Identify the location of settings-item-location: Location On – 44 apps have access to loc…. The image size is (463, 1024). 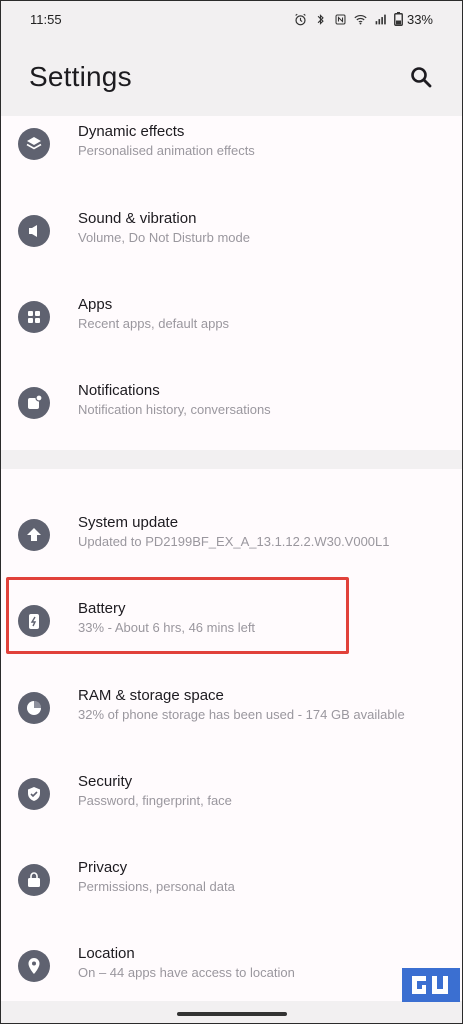
(231, 965).